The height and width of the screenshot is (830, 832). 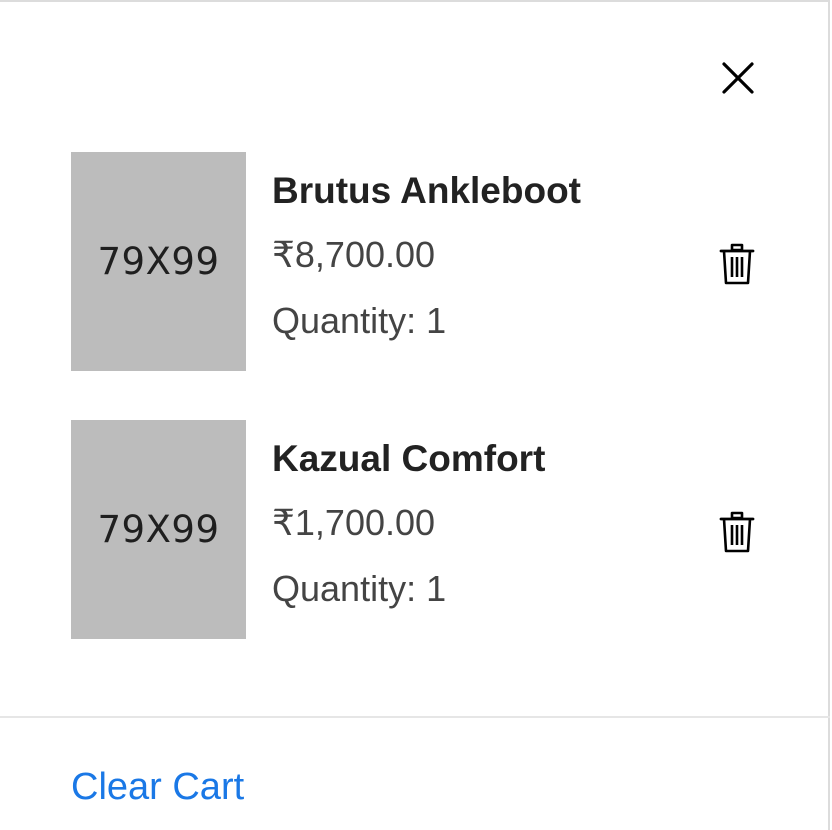 I want to click on clear-cart-link: Clear Cart, so click(x=157, y=787).